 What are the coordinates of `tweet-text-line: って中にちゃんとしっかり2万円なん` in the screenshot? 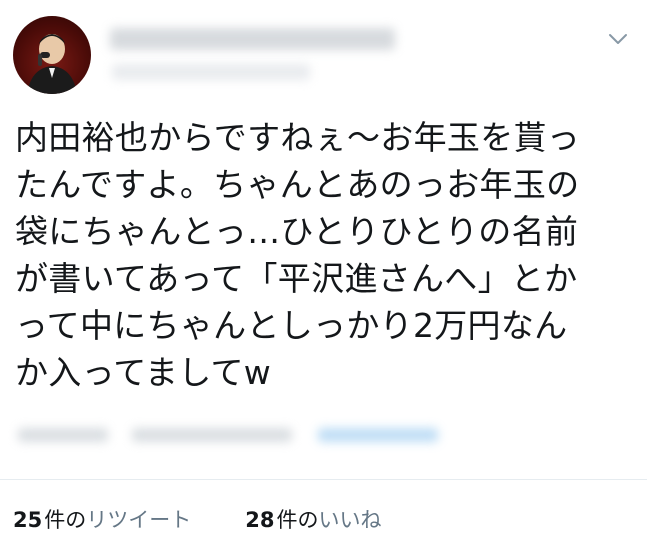 It's located at (291, 325).